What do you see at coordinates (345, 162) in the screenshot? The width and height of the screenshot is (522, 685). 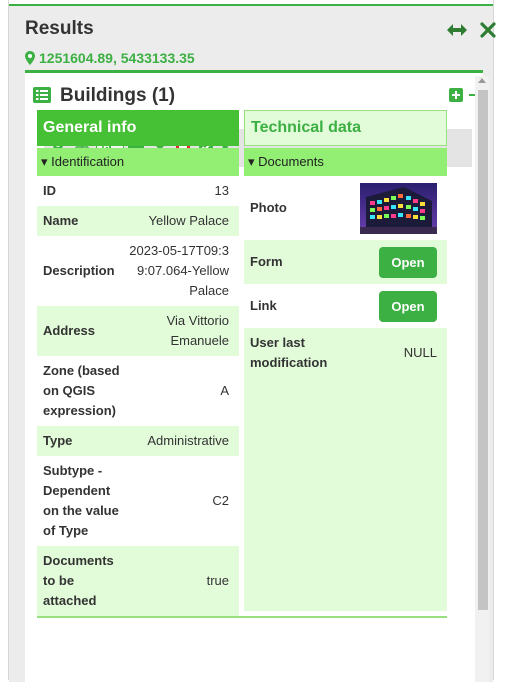 I see `section-documents: ▾ Documents` at bounding box center [345, 162].